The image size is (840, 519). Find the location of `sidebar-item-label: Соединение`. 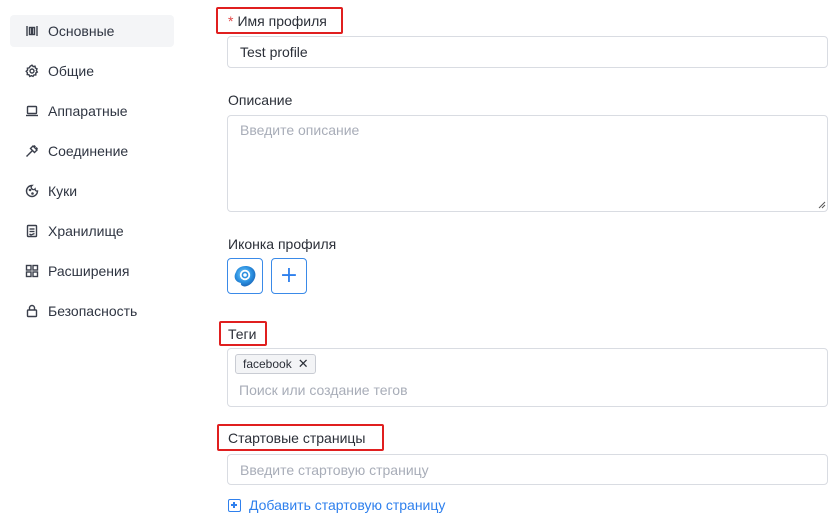

sidebar-item-label: Соединение is located at coordinates (88, 151).